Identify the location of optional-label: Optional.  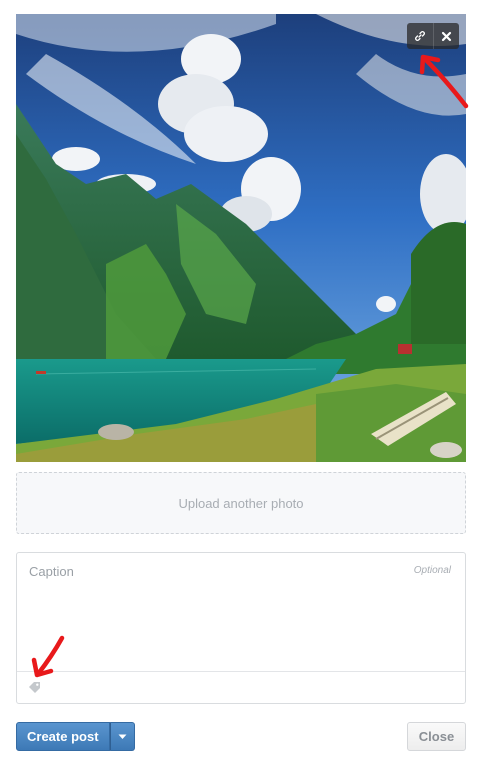
(432, 570).